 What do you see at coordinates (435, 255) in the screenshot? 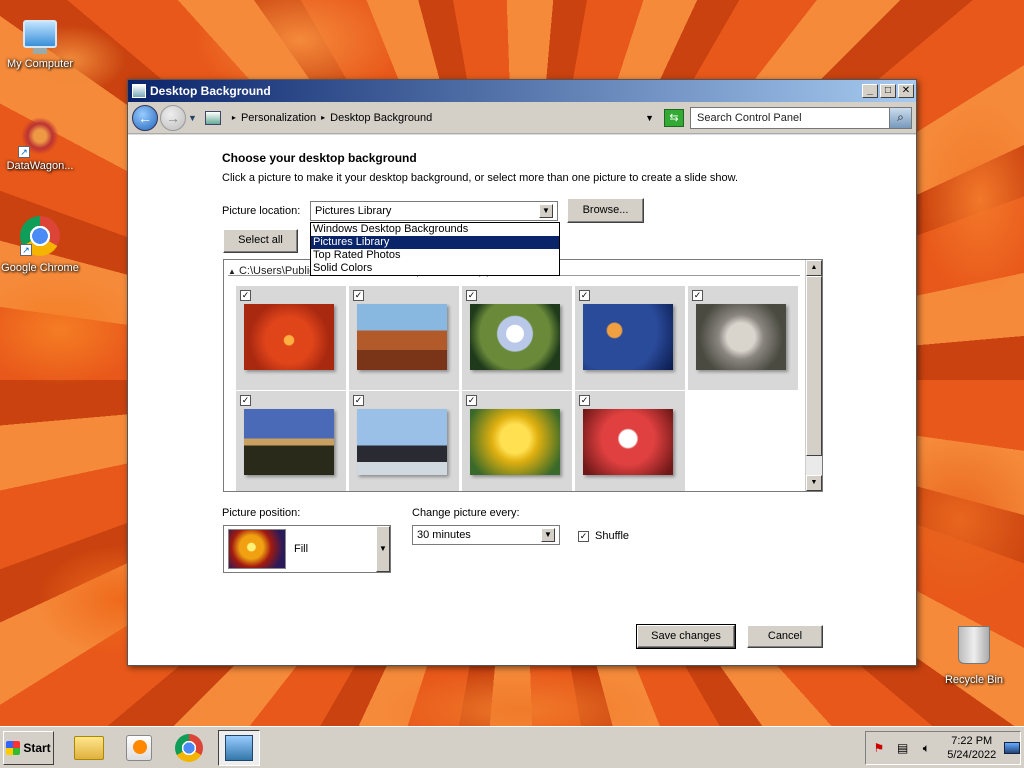
I see `location-option: Top Rated Photos` at bounding box center [435, 255].